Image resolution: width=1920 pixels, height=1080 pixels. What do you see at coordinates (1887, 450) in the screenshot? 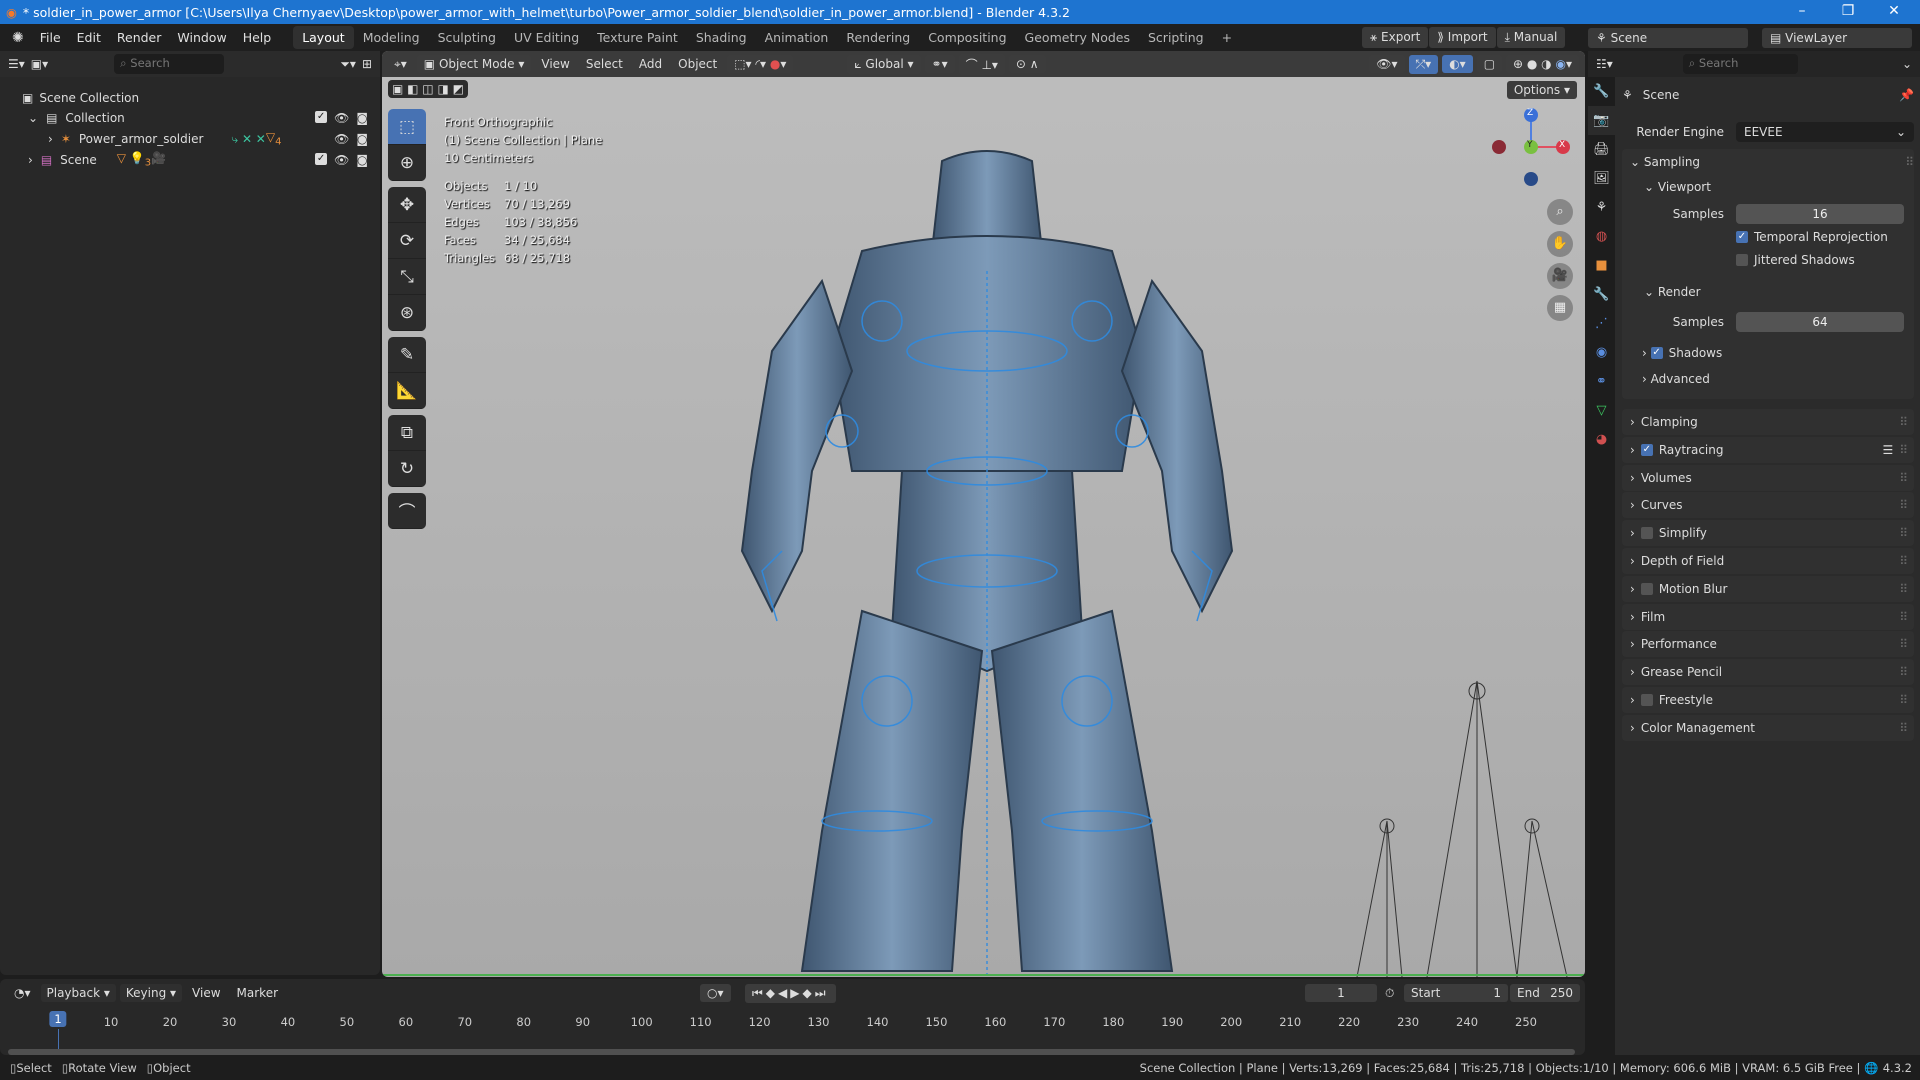
I see `list-icon: ☰` at bounding box center [1887, 450].